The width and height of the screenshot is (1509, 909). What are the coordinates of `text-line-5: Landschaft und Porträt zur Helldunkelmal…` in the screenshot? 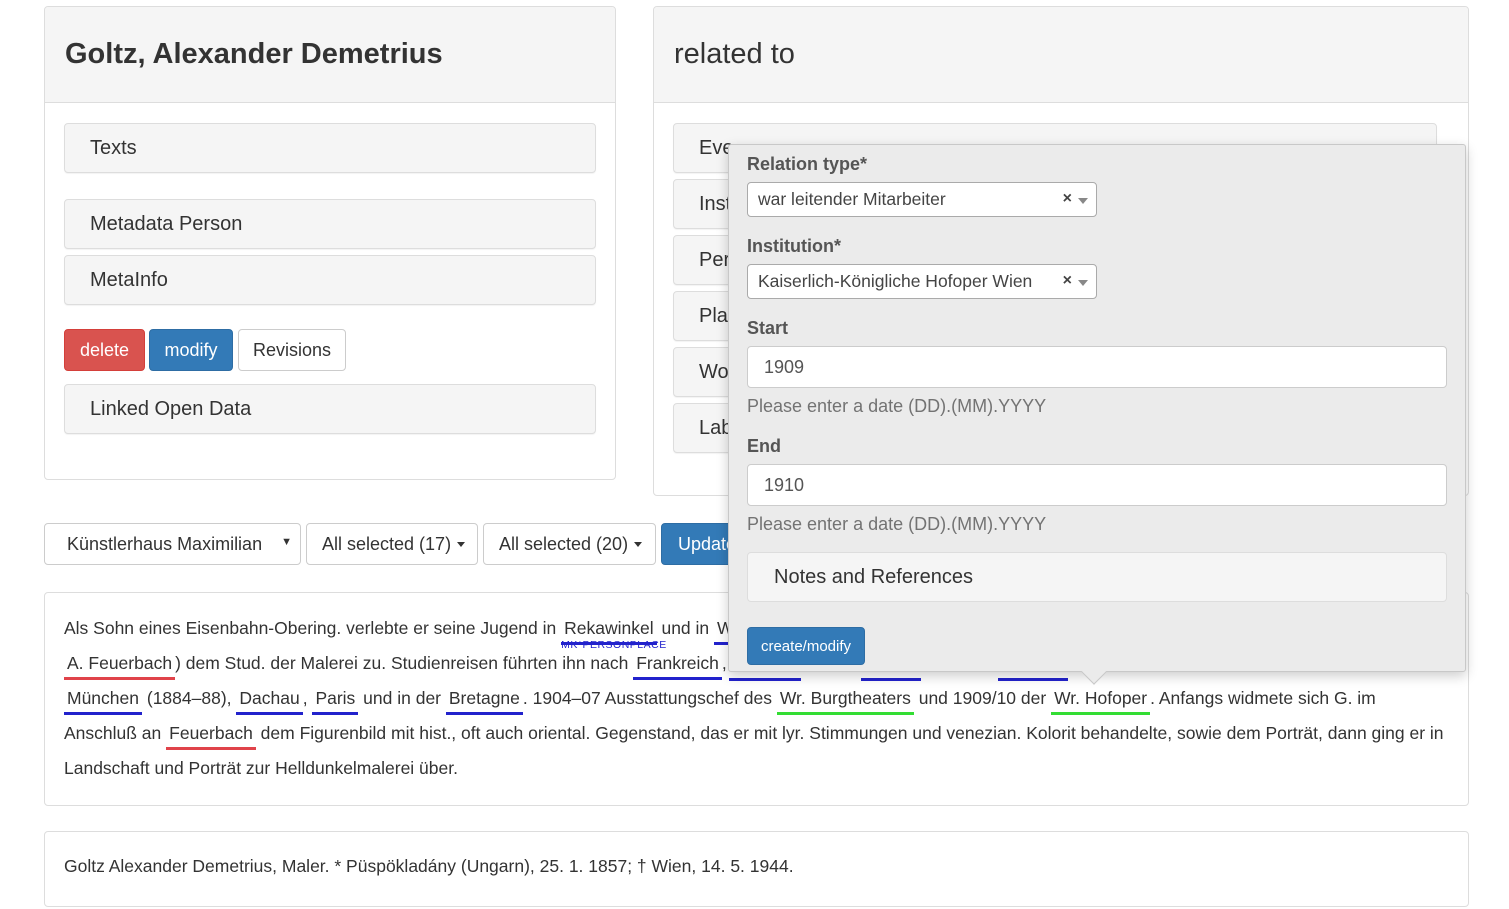 It's located at (261, 768).